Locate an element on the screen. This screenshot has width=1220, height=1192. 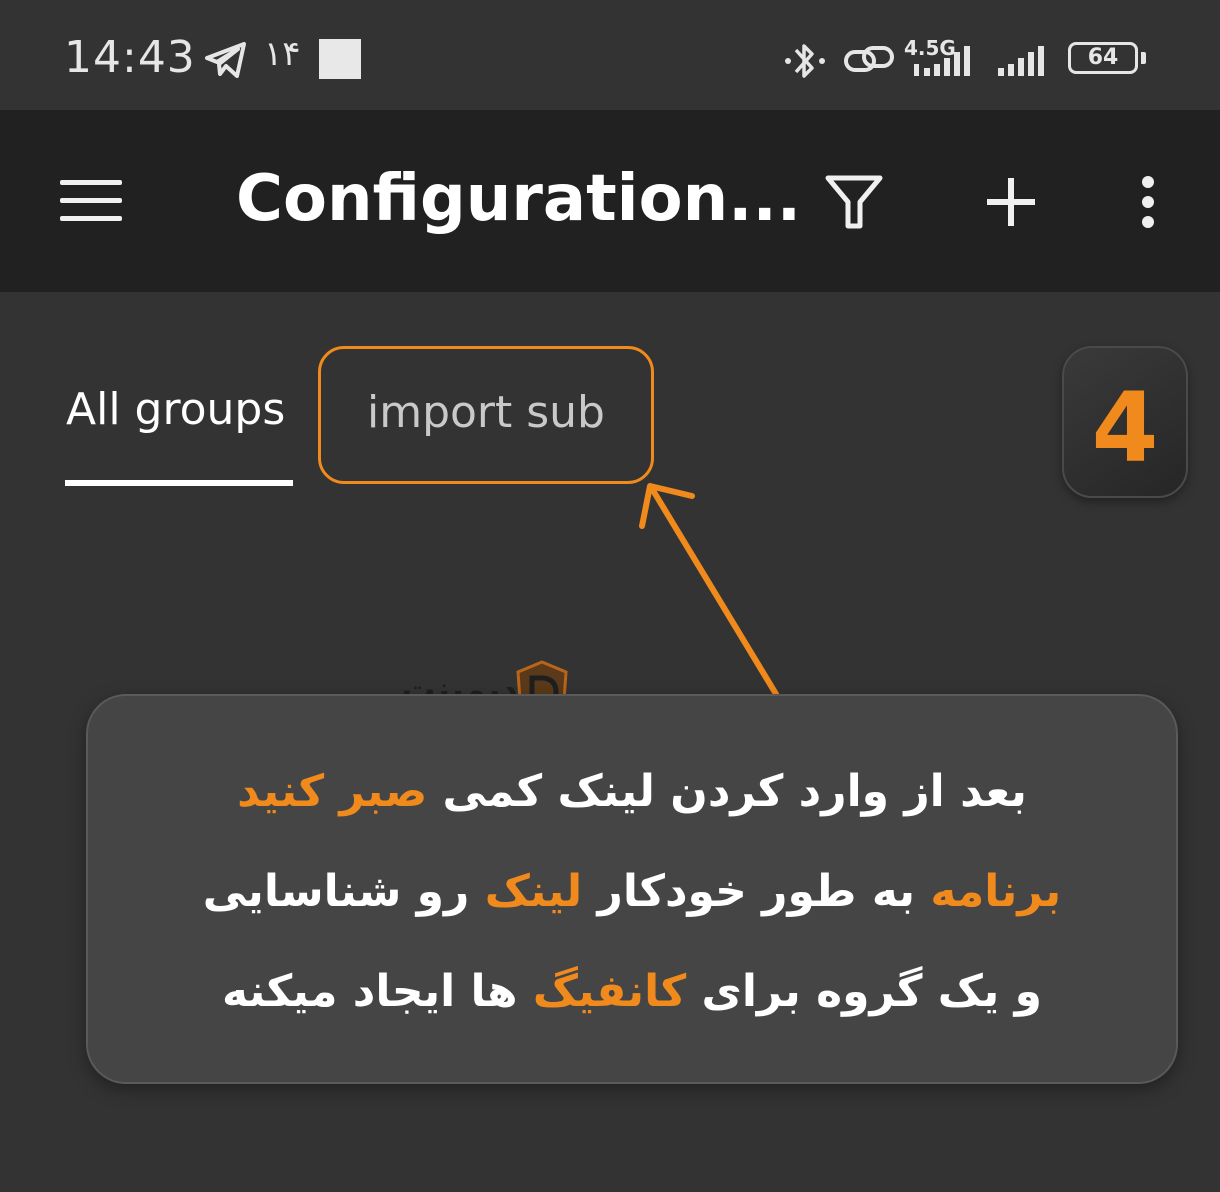
menu-button is located at coordinates (91, 201).